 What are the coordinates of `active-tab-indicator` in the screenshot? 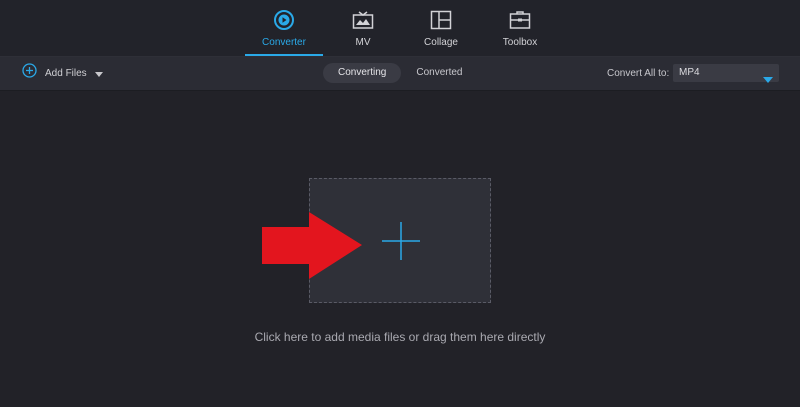 It's located at (284, 55).